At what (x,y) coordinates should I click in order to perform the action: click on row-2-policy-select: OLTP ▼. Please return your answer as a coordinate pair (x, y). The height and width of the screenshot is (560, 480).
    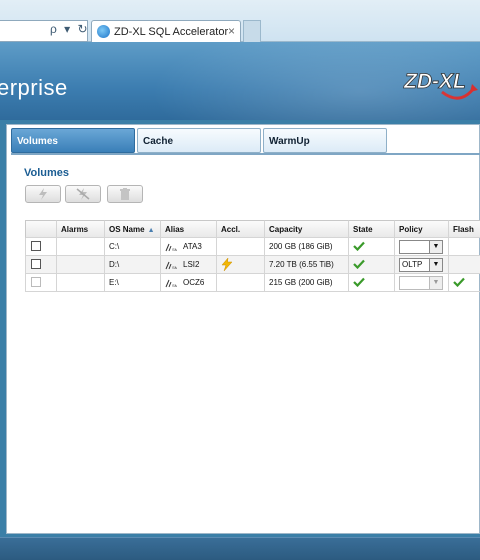
    Looking at the image, I should click on (421, 265).